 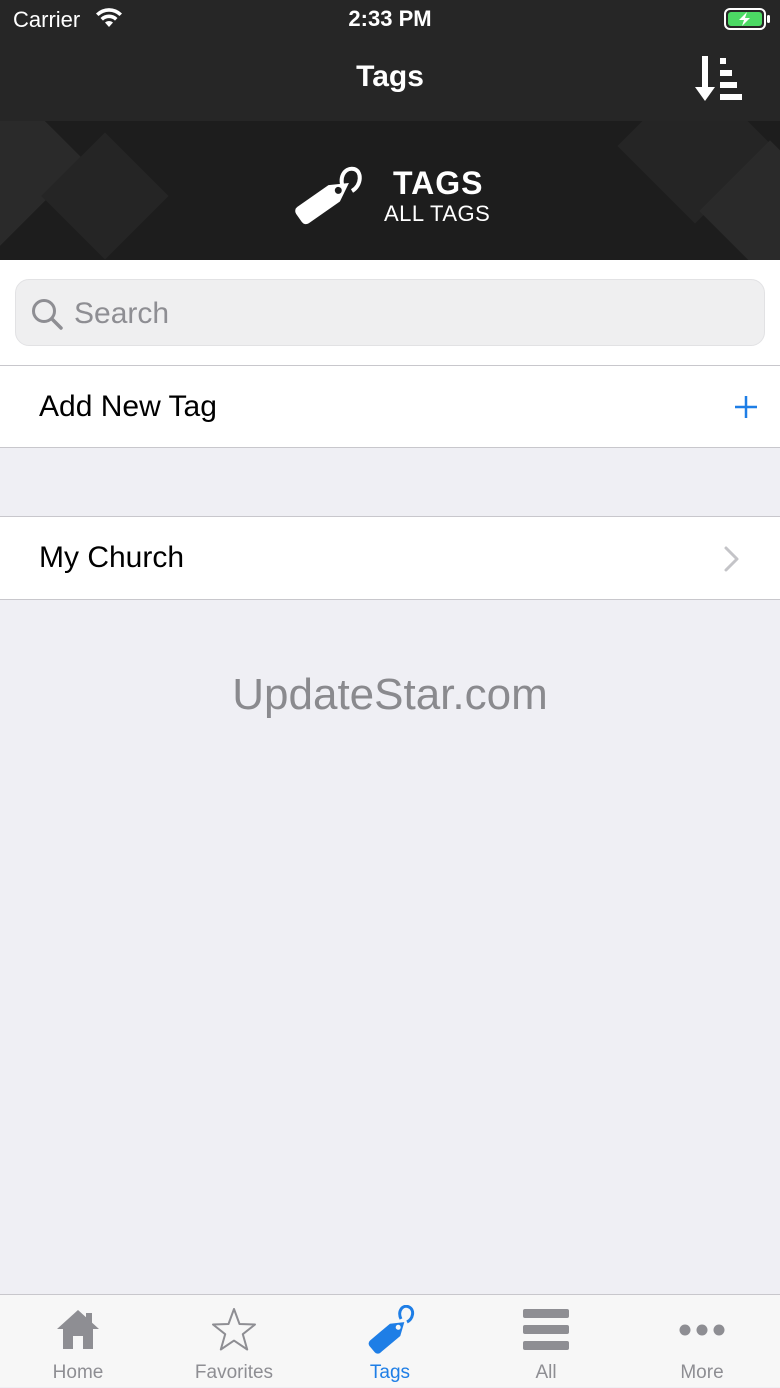 What do you see at coordinates (128, 406) in the screenshot?
I see `add-new-tag-label: Add New Tag` at bounding box center [128, 406].